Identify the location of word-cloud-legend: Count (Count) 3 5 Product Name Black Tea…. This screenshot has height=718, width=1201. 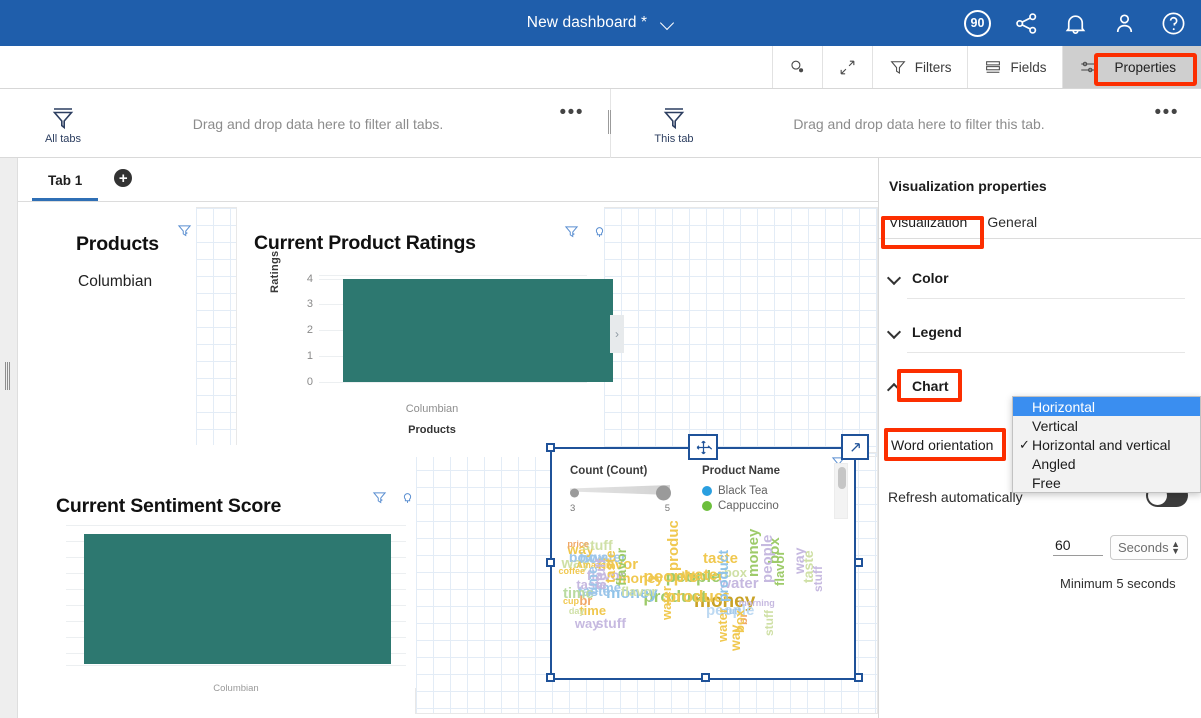
(707, 494).